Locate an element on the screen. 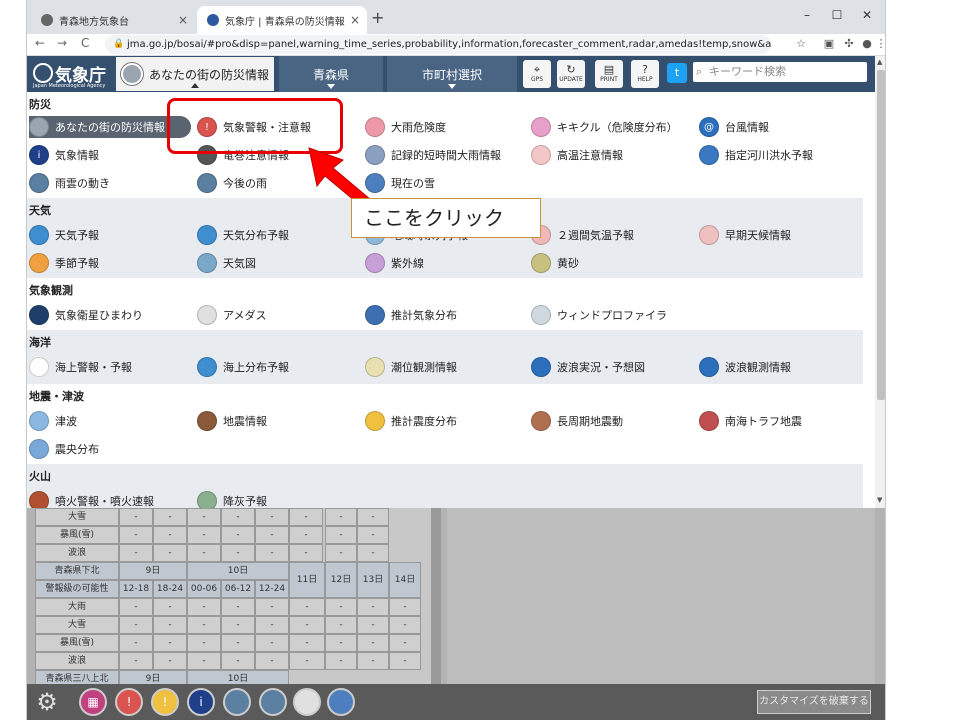  scroll-thumb is located at coordinates (881, 235).